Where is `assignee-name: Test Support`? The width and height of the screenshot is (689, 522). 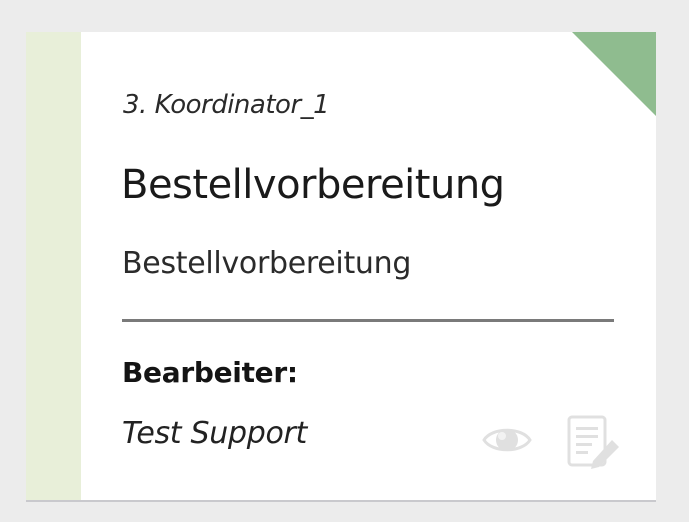
assignee-name: Test Support is located at coordinates (214, 433).